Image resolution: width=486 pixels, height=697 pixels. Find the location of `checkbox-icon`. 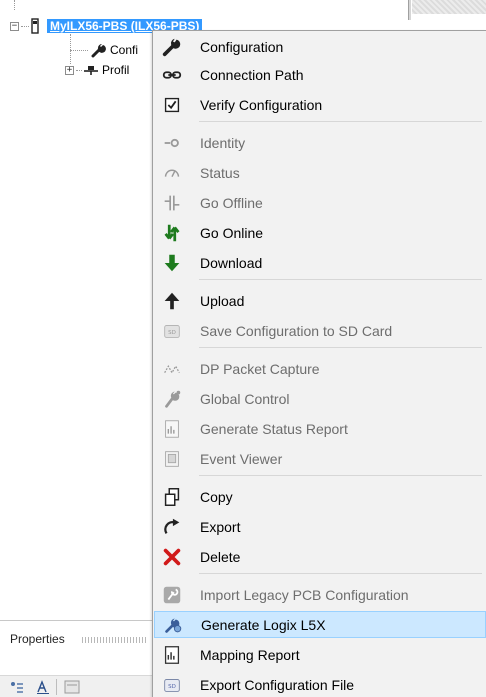

checkbox-icon is located at coordinates (172, 105).